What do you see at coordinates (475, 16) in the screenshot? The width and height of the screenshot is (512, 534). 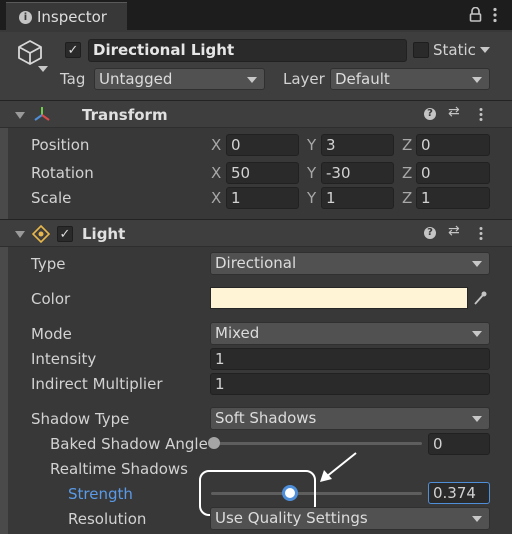 I see `lock-icon` at bounding box center [475, 16].